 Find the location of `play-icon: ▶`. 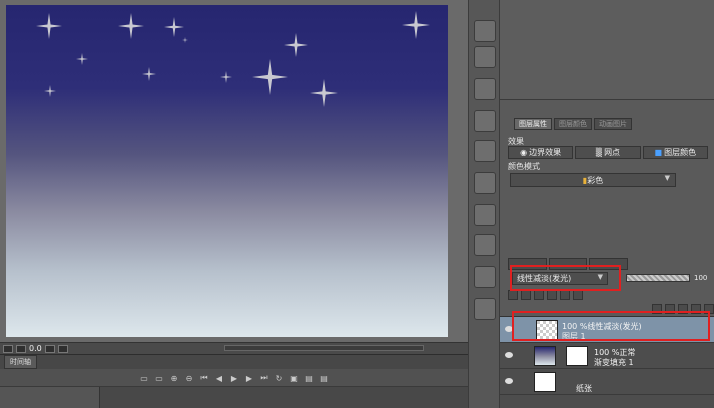

play-icon: ▶ is located at coordinates (234, 378).